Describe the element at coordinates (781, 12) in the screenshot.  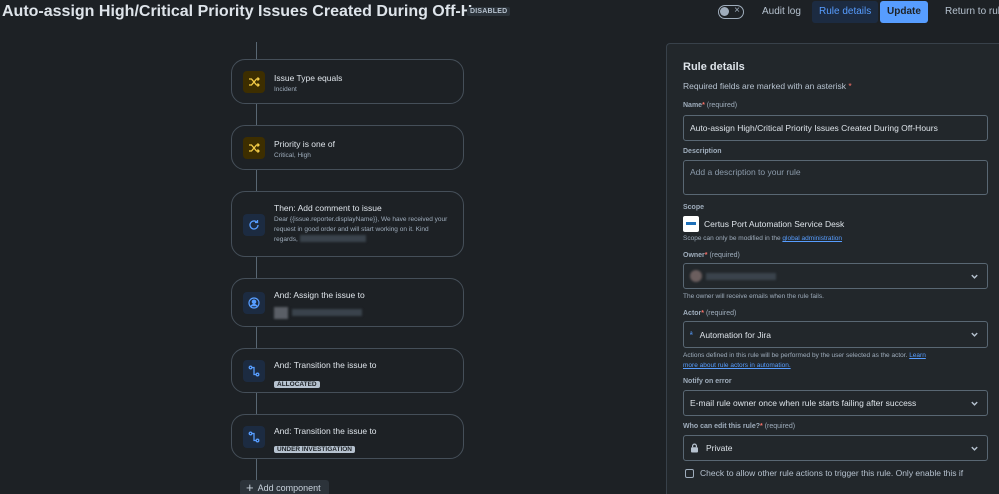
I see `audit-log-button: Audit log` at that location.